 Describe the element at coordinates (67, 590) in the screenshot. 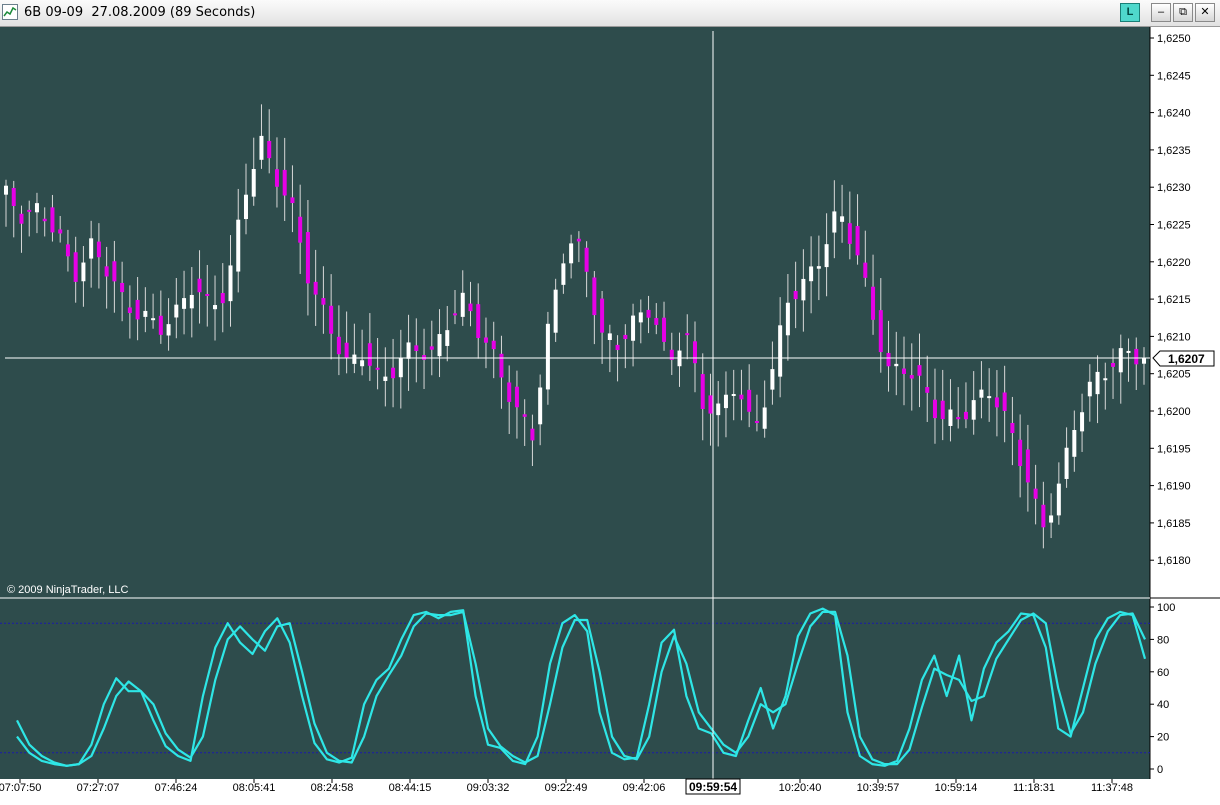

I see `copyright-text: © 2009 NinjaTrader, LLC` at that location.